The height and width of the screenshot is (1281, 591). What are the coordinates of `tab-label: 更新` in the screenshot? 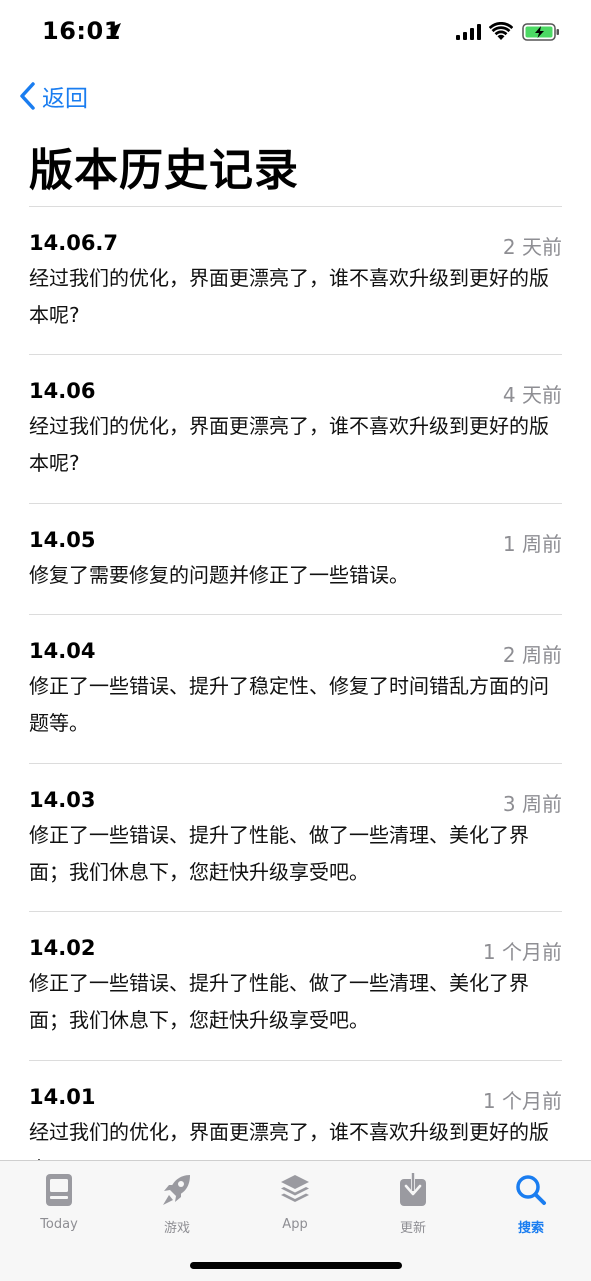 It's located at (412, 1228).